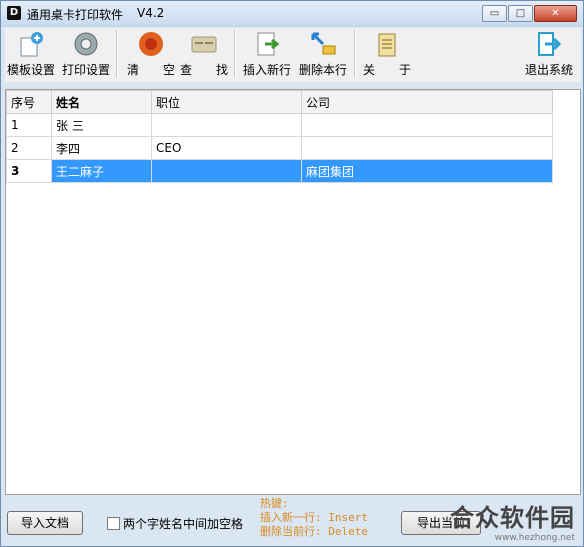 Image resolution: width=584 pixels, height=547 pixels. Describe the element at coordinates (151, 13) in the screenshot. I see `window-version: V4.2` at that location.